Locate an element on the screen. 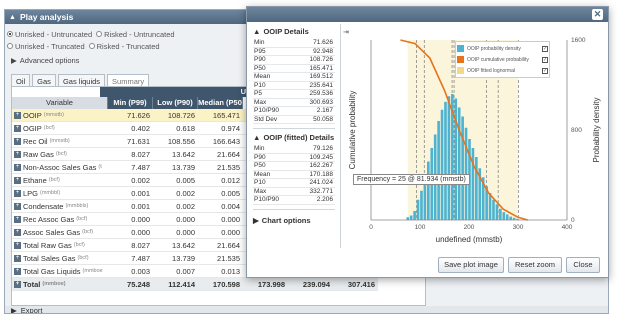 This screenshot has width=617, height=324. col-variable: Variable is located at coordinates (60, 103).